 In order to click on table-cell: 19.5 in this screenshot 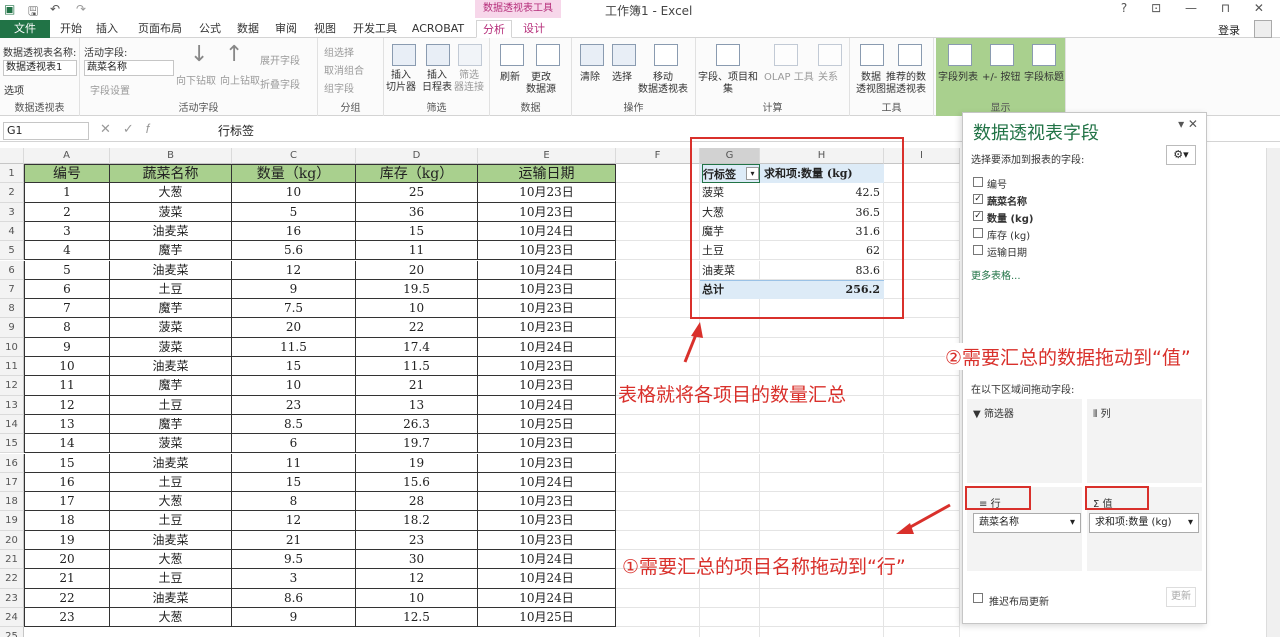, I will do `click(417, 289)`.